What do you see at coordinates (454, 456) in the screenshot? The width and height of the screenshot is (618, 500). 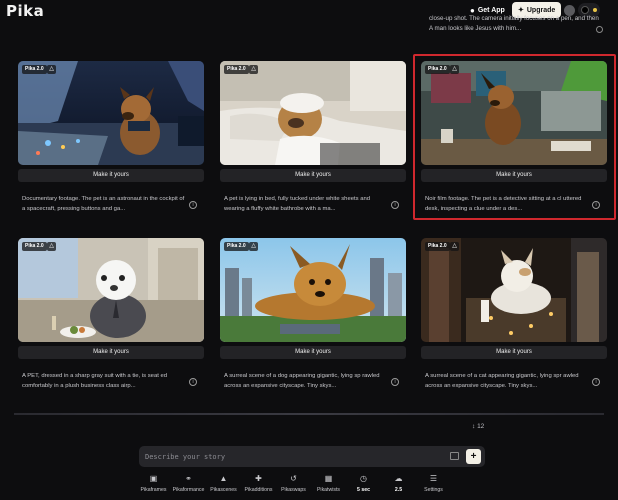 I see `image-upload-icon` at bounding box center [454, 456].